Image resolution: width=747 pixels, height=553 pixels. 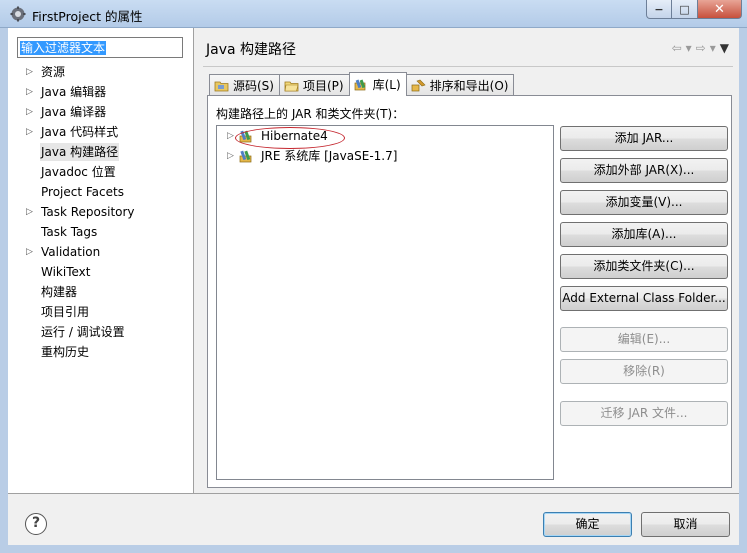 What do you see at coordinates (4, 290) in the screenshot?
I see `window-frame-left` at bounding box center [4, 290].